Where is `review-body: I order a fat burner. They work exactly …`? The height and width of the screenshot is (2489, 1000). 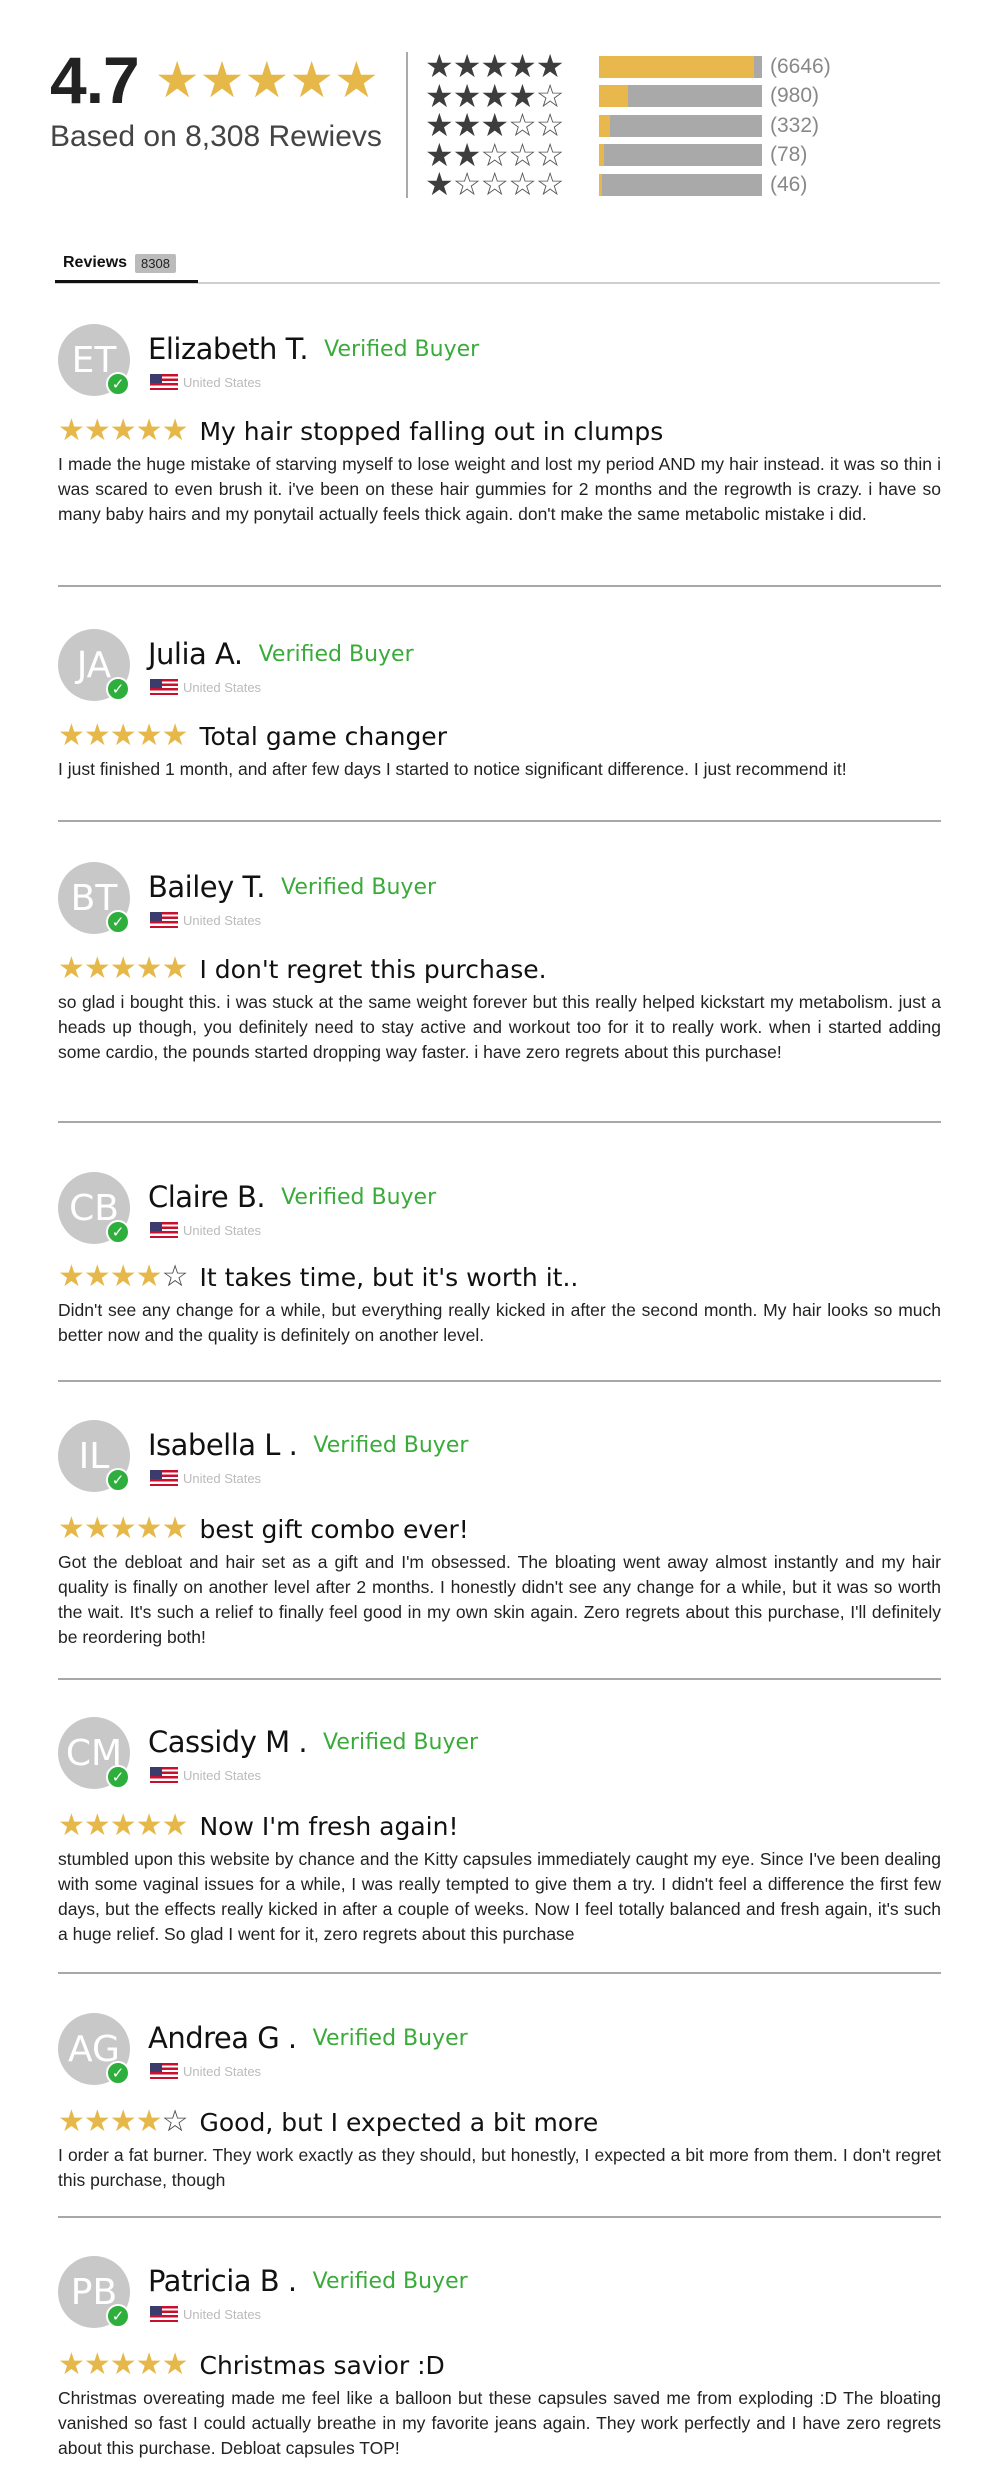
review-body: I order a fat burner. They work exactly … is located at coordinates (499, 2167).